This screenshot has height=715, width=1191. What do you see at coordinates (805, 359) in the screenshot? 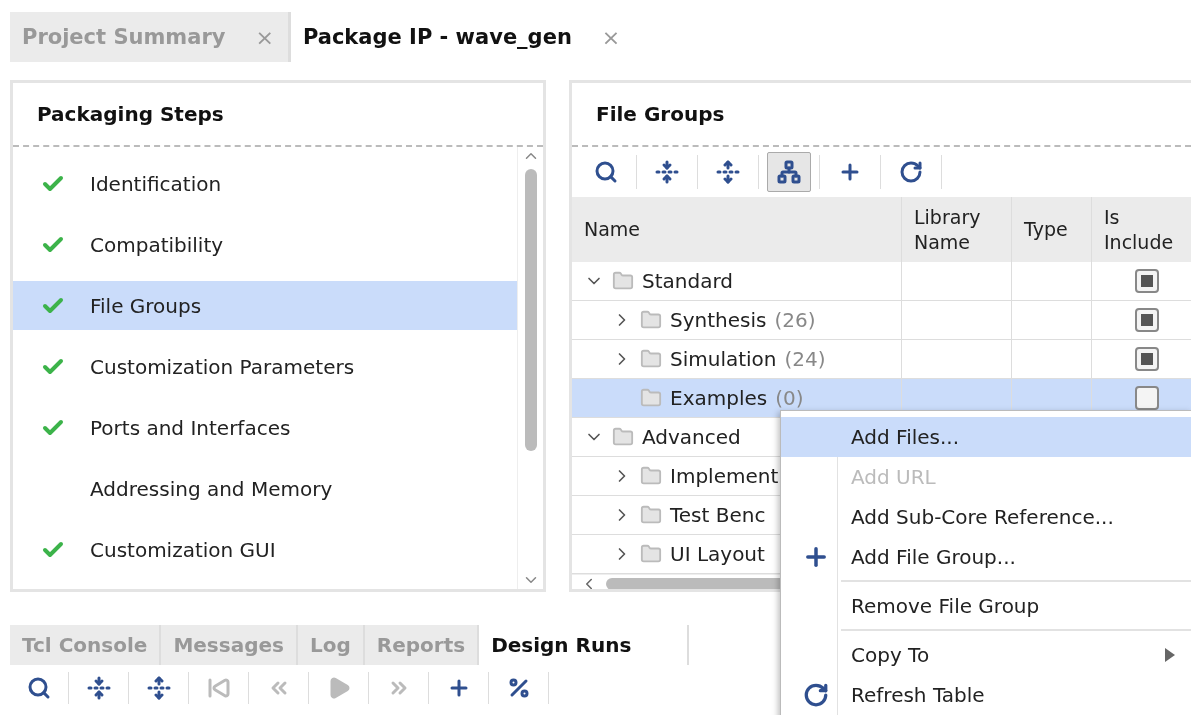
I see `file-count: (24)` at bounding box center [805, 359].